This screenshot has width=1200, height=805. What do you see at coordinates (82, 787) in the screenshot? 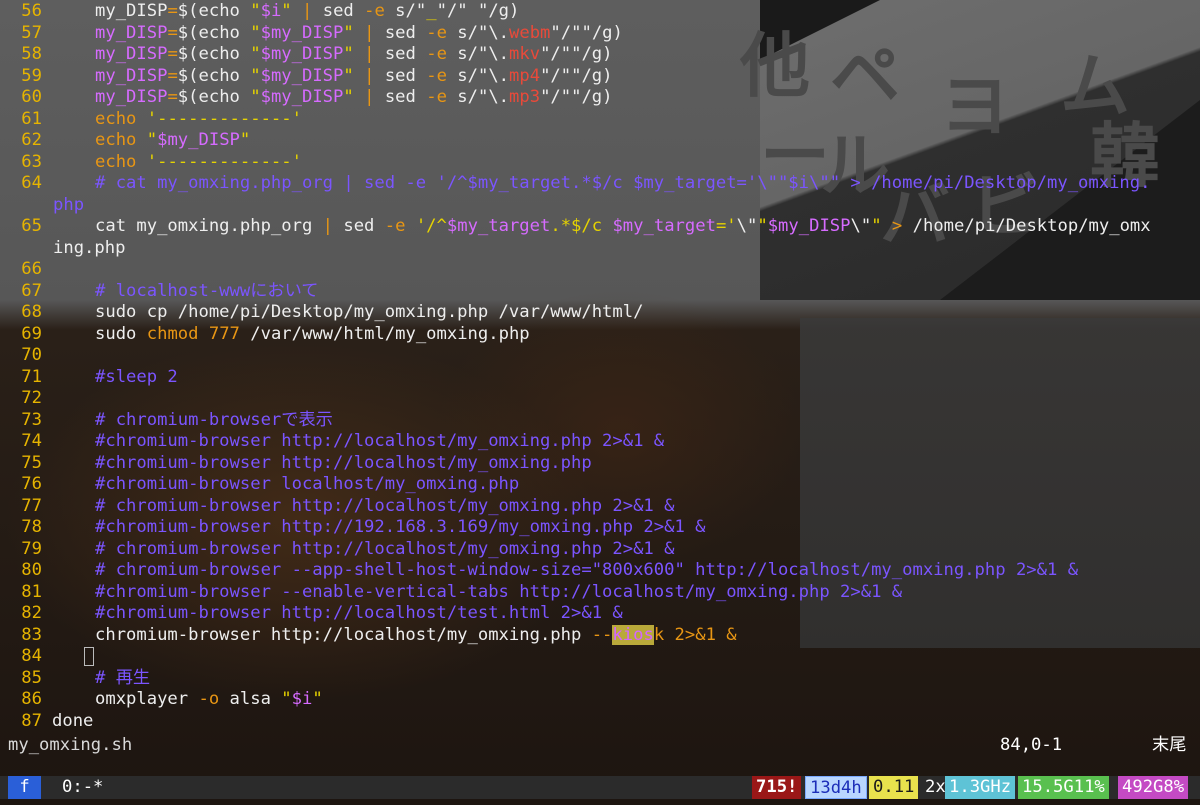
I see `window-tab: 0:-*` at bounding box center [82, 787].